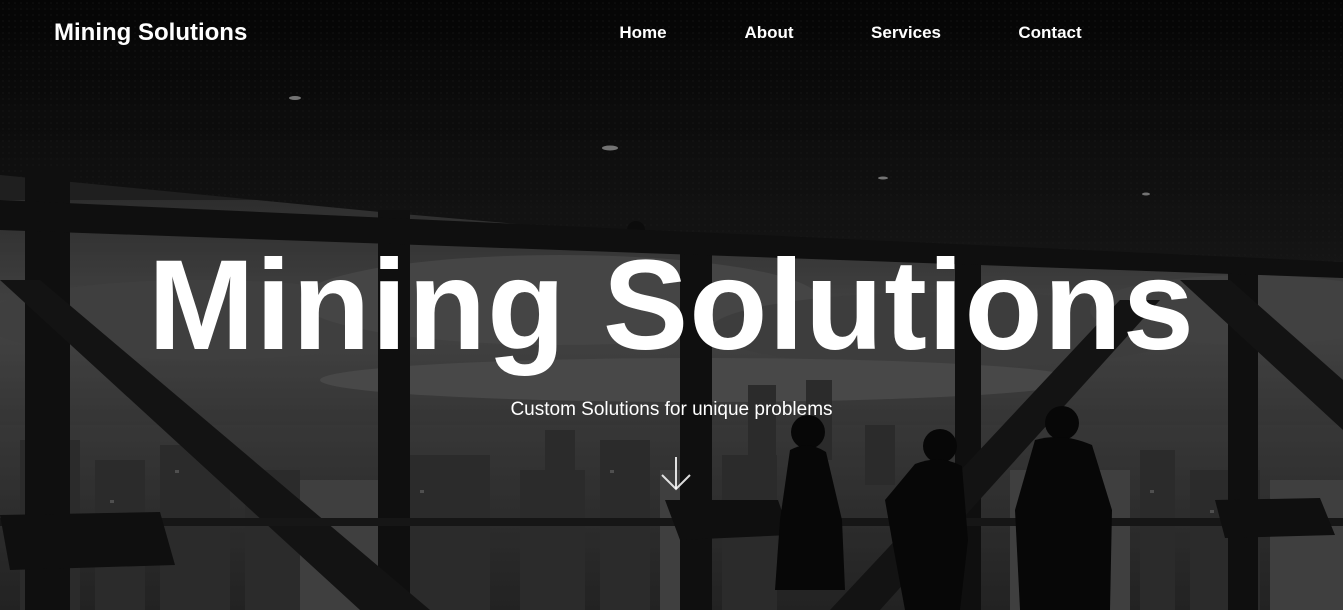 The width and height of the screenshot is (1343, 610). Describe the element at coordinates (676, 475) in the screenshot. I see `arrow-down-icon` at that location.